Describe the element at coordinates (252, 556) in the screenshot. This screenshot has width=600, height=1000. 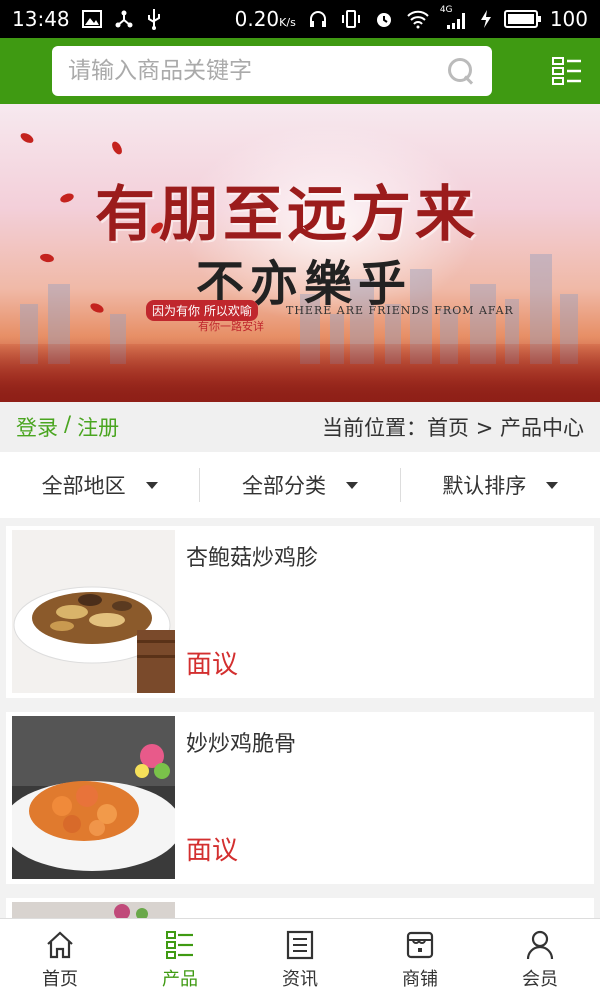
I see `product-name: 杏鲍菇炒鸡胗` at that location.